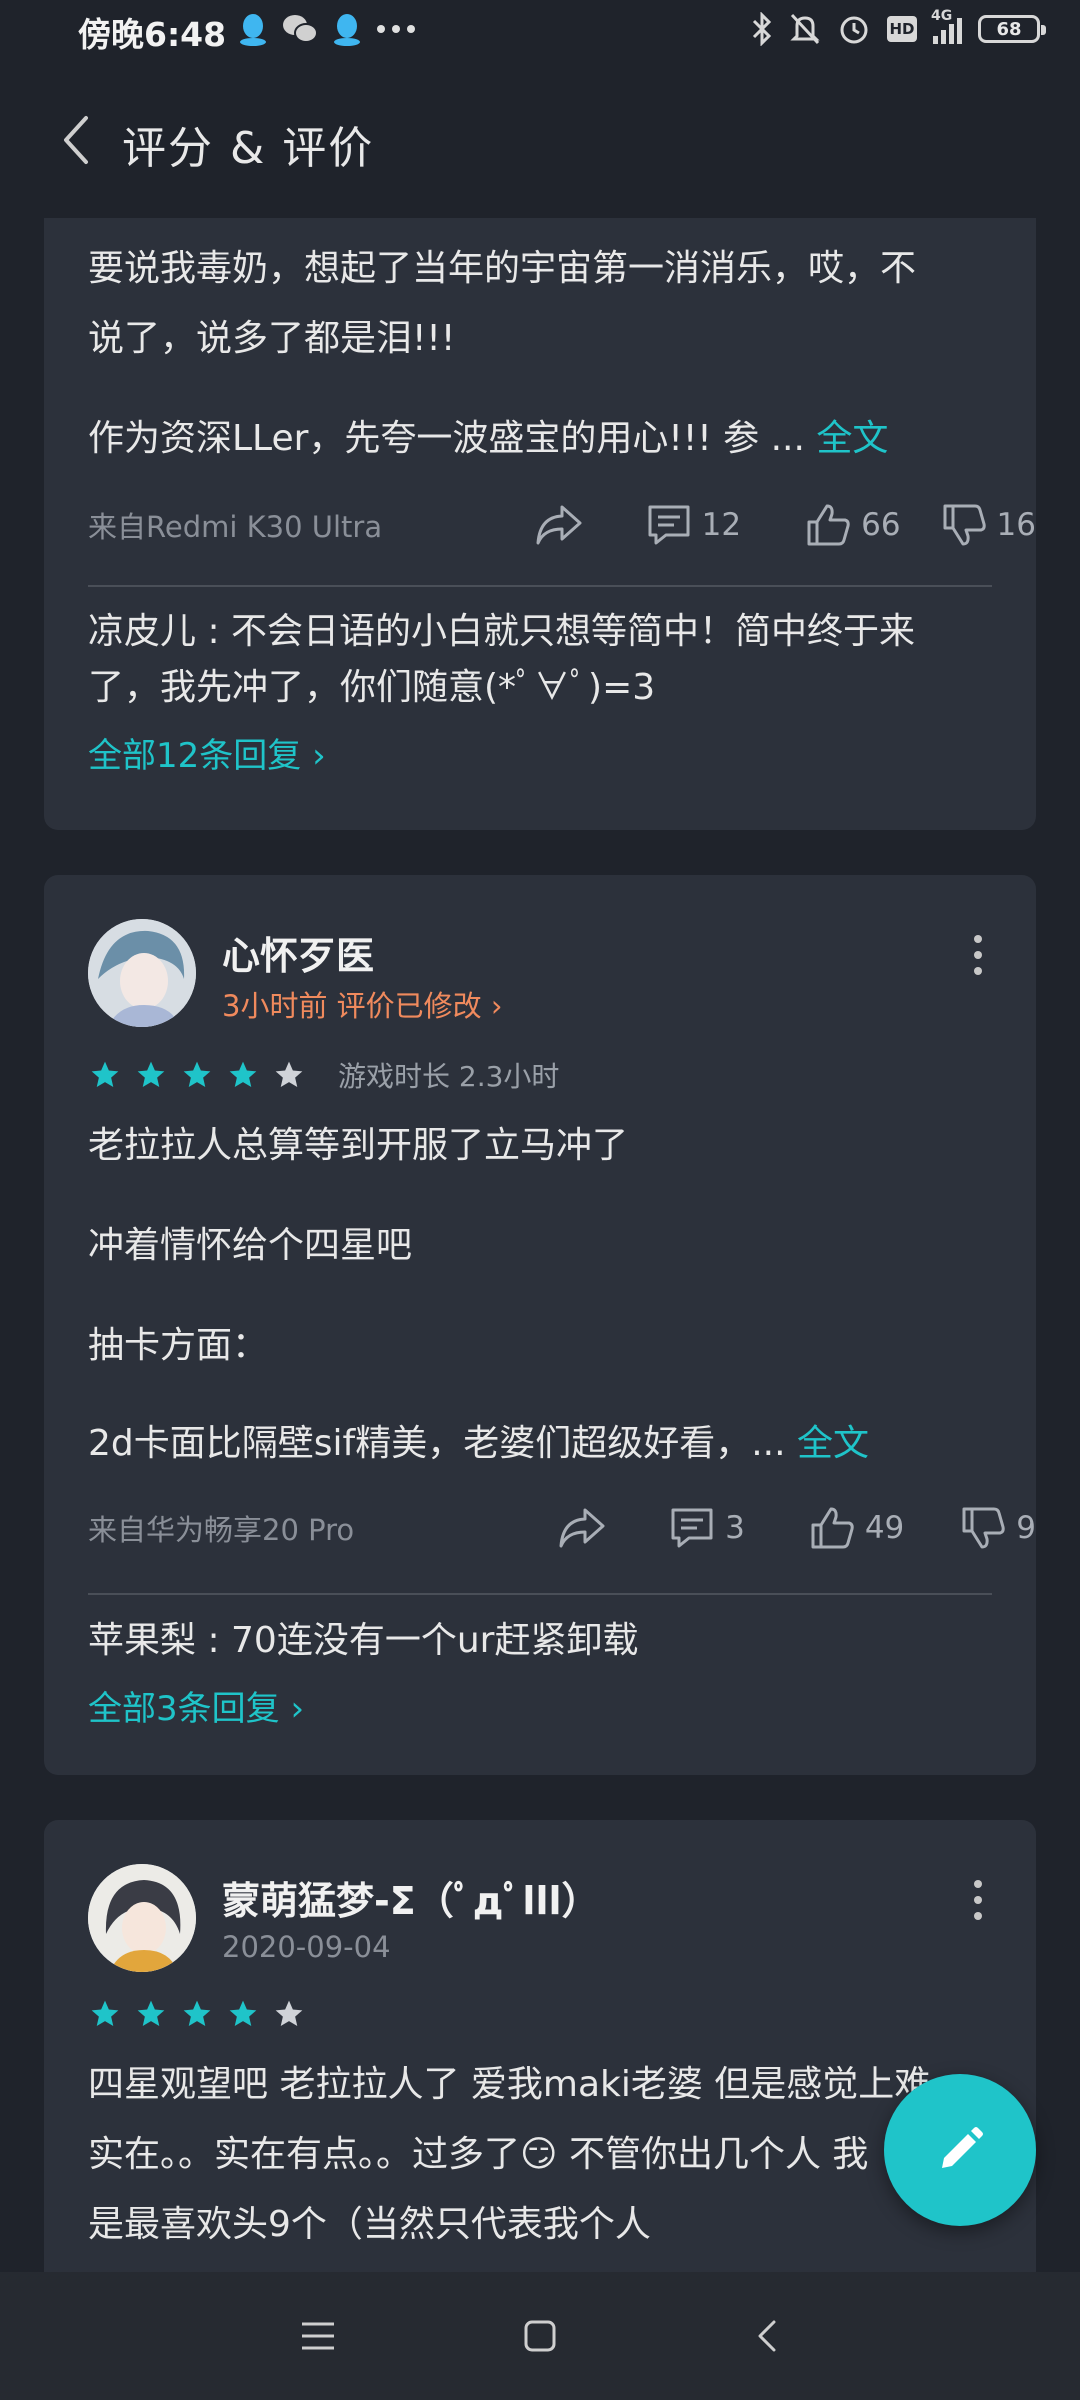 The image size is (1080, 2400). I want to click on header: 评分 & 评价, so click(540, 141).